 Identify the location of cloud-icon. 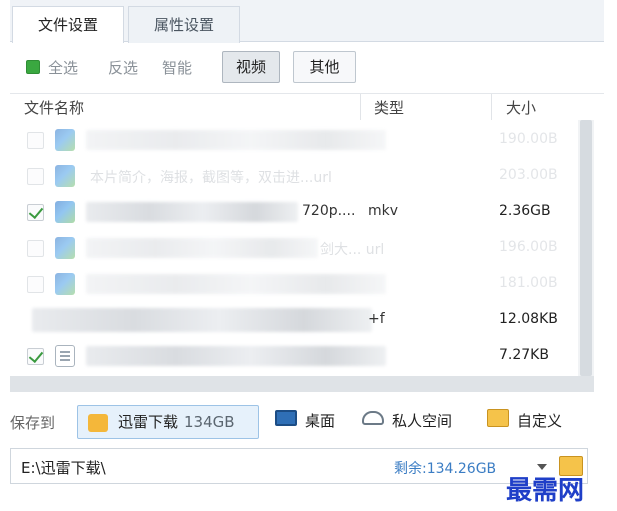
(373, 418).